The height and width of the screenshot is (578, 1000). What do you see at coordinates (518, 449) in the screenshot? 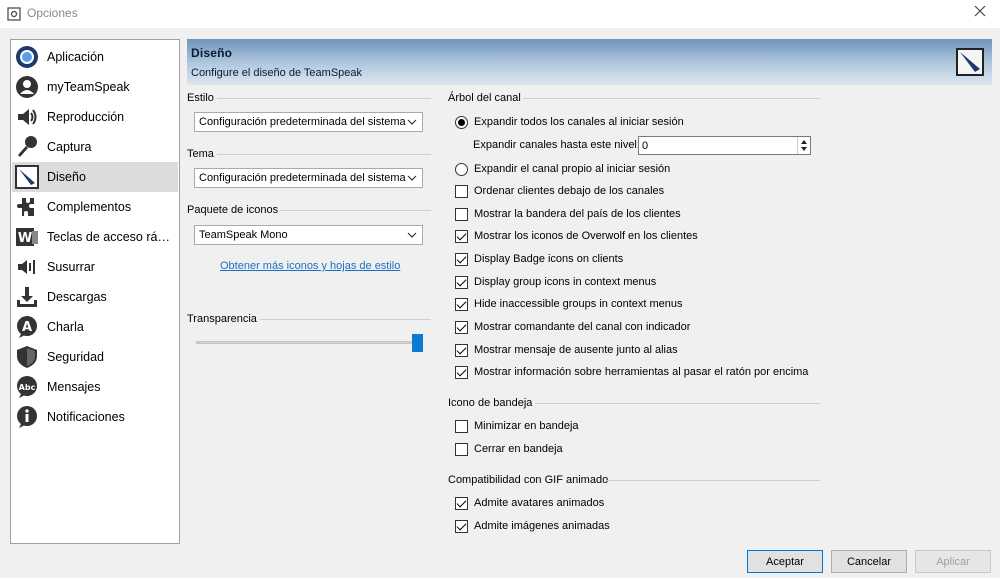
I see `checkbox-label: Cerrar en bandeja` at bounding box center [518, 449].